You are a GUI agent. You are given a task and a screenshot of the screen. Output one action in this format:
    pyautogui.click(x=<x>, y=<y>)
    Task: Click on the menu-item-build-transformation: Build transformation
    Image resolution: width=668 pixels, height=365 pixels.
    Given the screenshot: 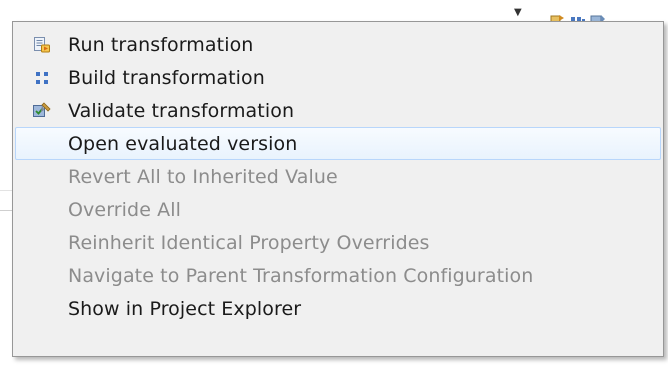 What is the action you would take?
    pyautogui.click(x=338, y=77)
    